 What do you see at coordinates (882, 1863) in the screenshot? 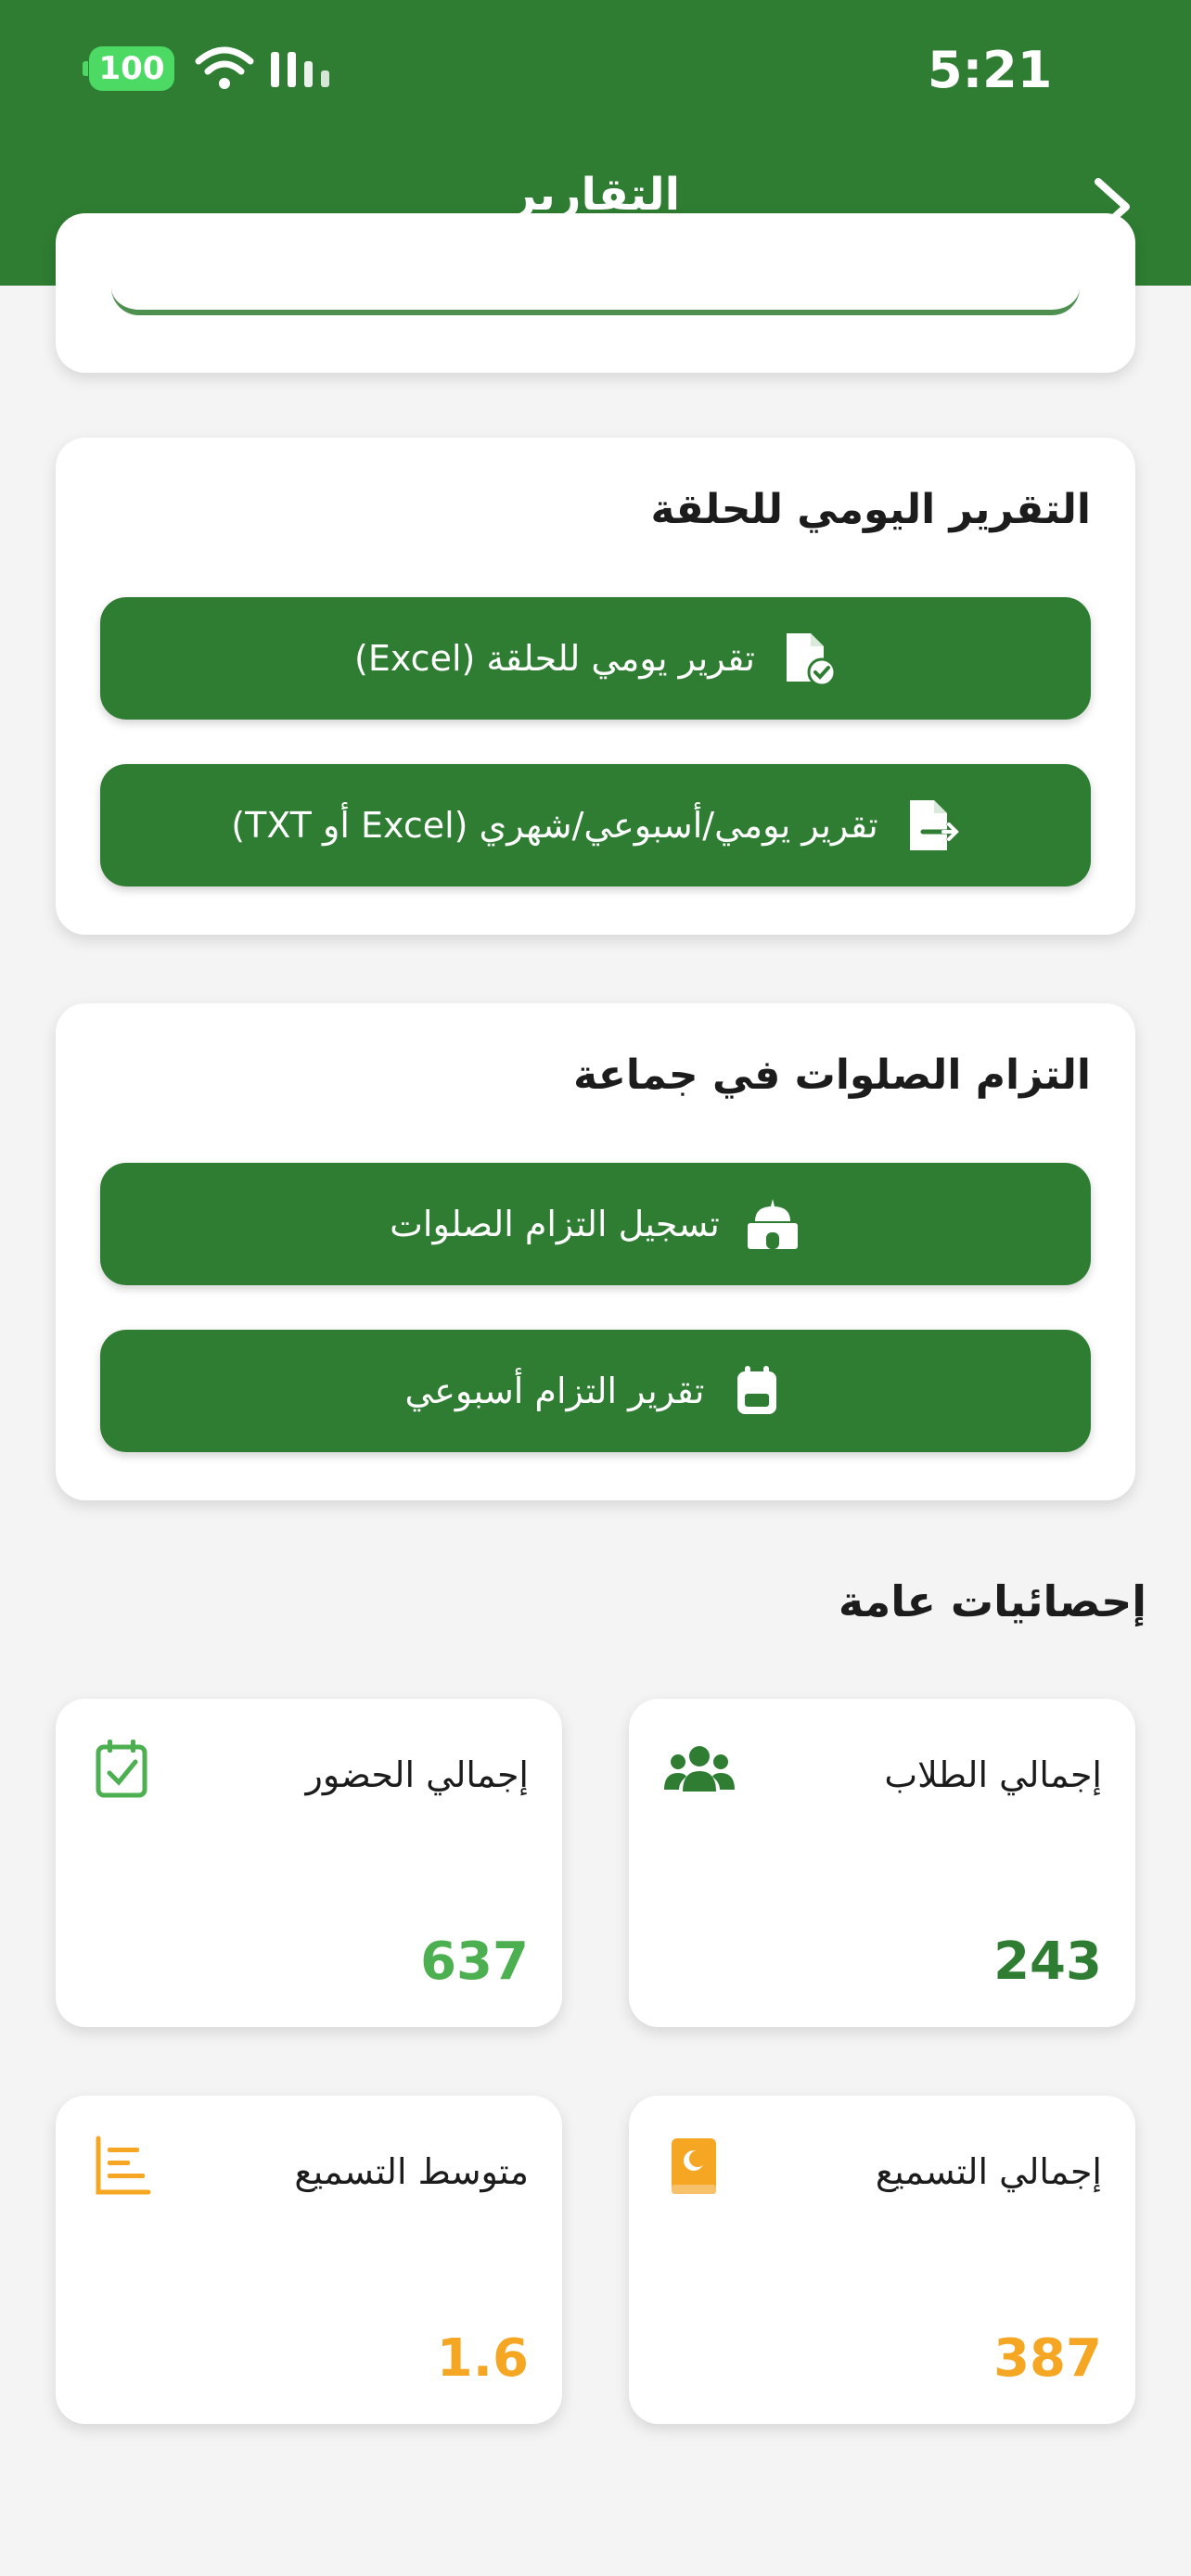
I see `stat-card-total-students: إجمالي الطلاب 243` at bounding box center [882, 1863].